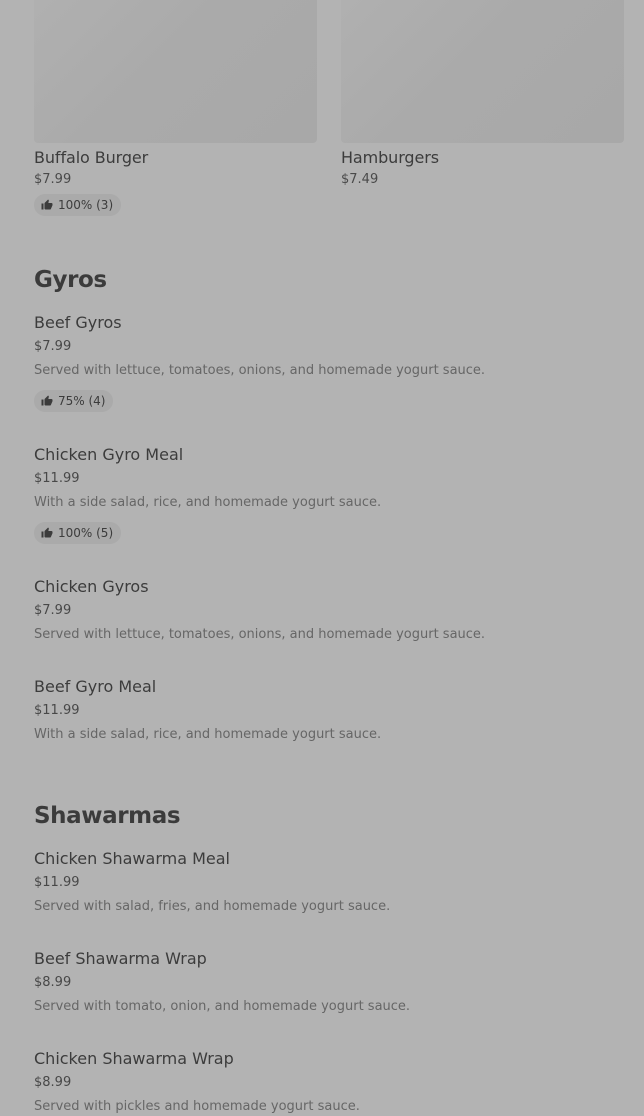 Image resolution: width=644 pixels, height=1116 pixels. I want to click on item-name: Buffalo Burger, so click(91, 157).